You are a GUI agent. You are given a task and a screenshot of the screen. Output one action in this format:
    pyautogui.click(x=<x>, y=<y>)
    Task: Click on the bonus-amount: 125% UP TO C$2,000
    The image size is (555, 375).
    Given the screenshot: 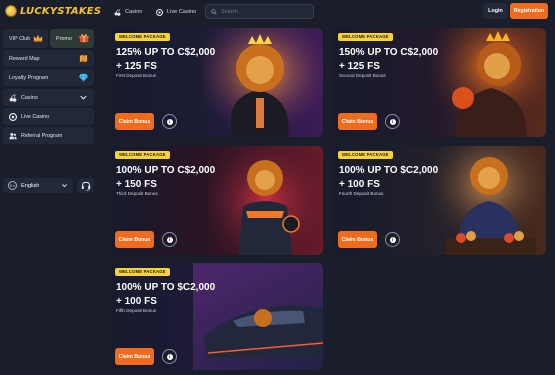 What is the action you would take?
    pyautogui.click(x=166, y=52)
    